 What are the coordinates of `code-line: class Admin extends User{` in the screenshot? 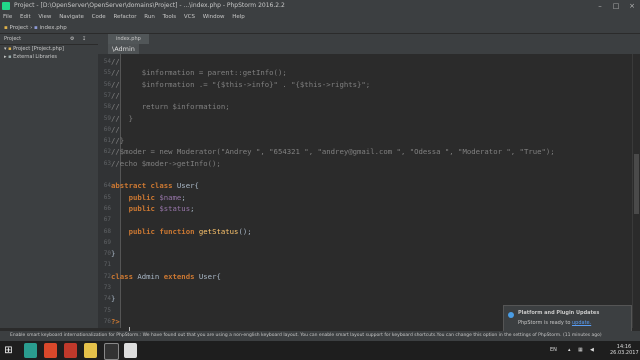 It's located at (166, 276).